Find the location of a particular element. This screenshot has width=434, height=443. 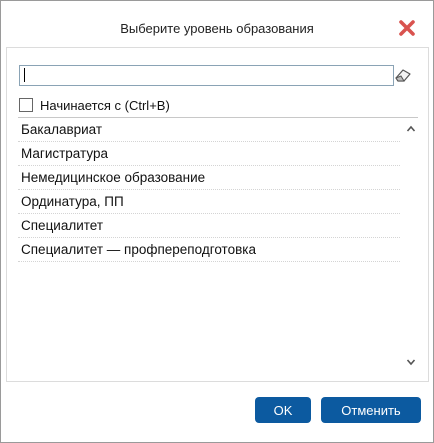

chevron-down-icon is located at coordinates (411, 362).